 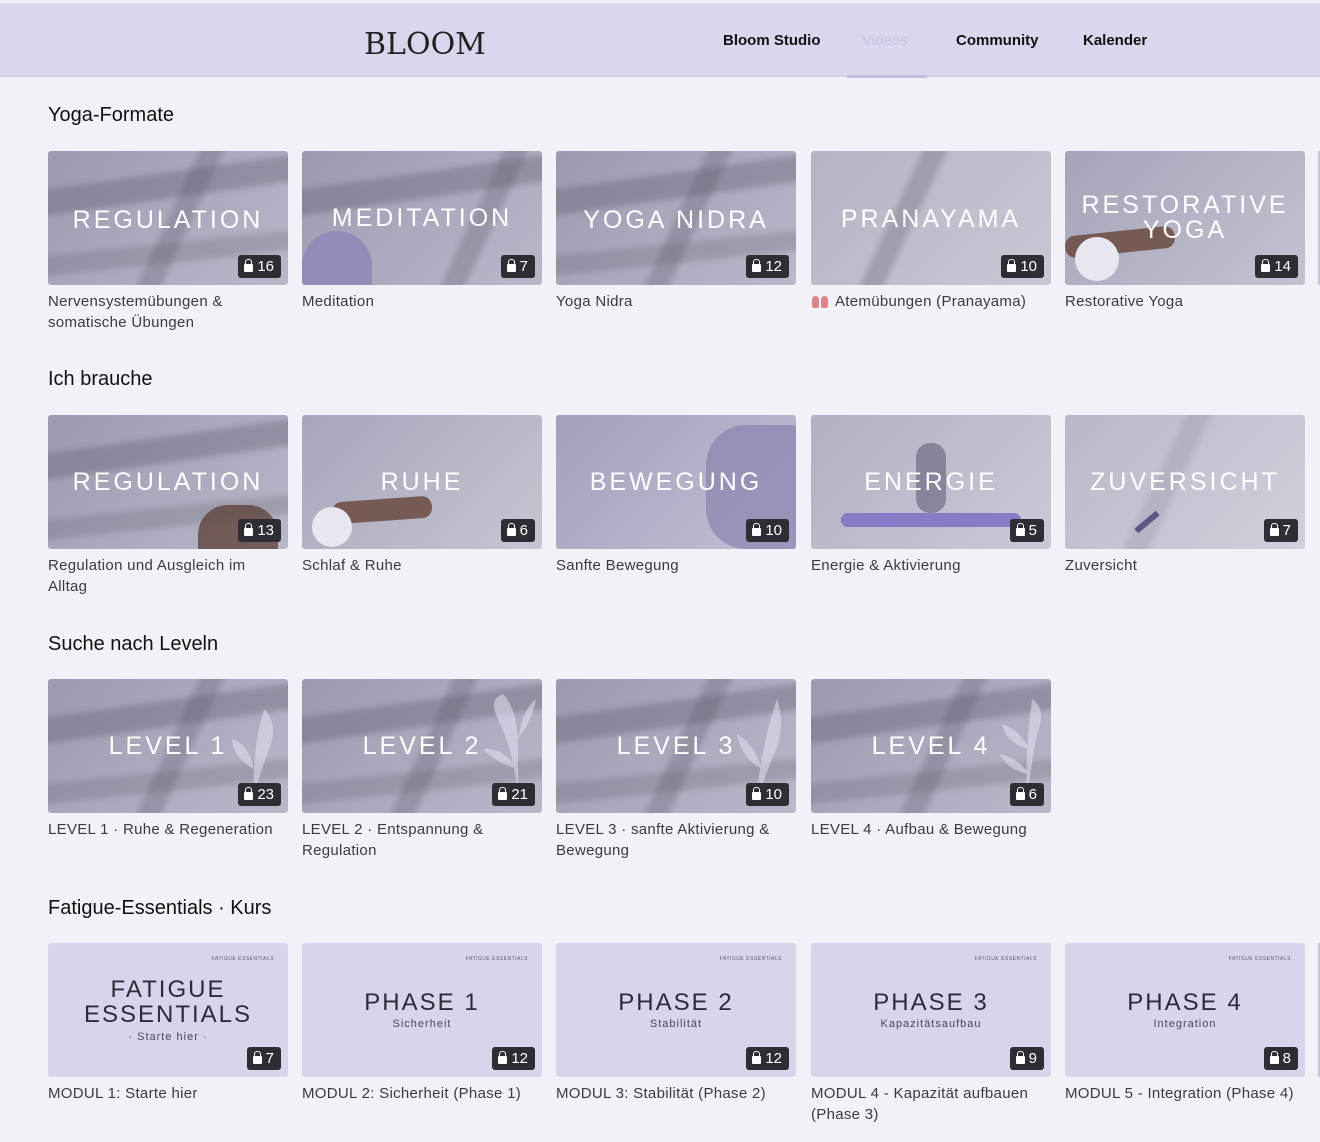 What do you see at coordinates (1185, 565) in the screenshot?
I see `card-label: Zuversicht` at bounding box center [1185, 565].